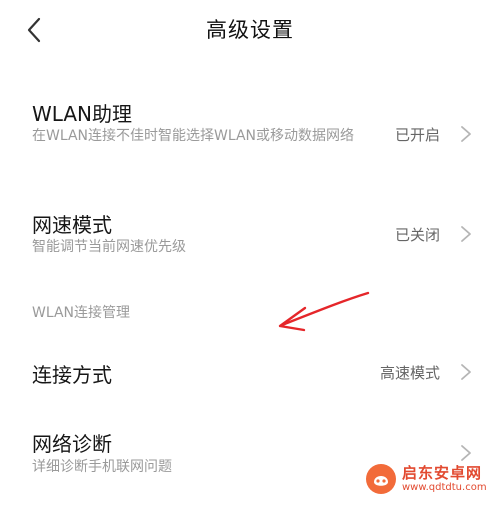 The height and width of the screenshot is (507, 500). Describe the element at coordinates (417, 235) in the screenshot. I see `status-value: 已关闭` at that location.